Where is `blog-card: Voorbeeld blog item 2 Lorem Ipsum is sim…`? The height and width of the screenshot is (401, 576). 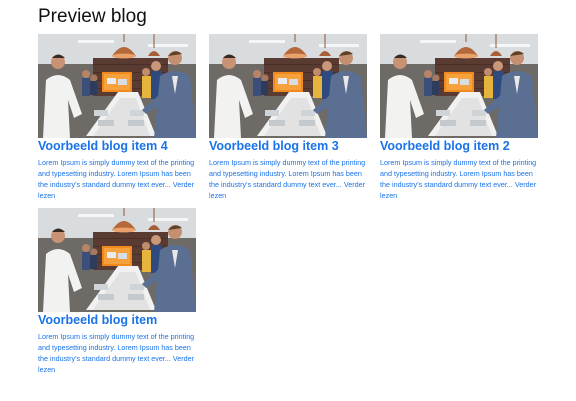 blog-card: Voorbeeld blog item 2 Lorem Ipsum is sim… is located at coordinates (459, 117).